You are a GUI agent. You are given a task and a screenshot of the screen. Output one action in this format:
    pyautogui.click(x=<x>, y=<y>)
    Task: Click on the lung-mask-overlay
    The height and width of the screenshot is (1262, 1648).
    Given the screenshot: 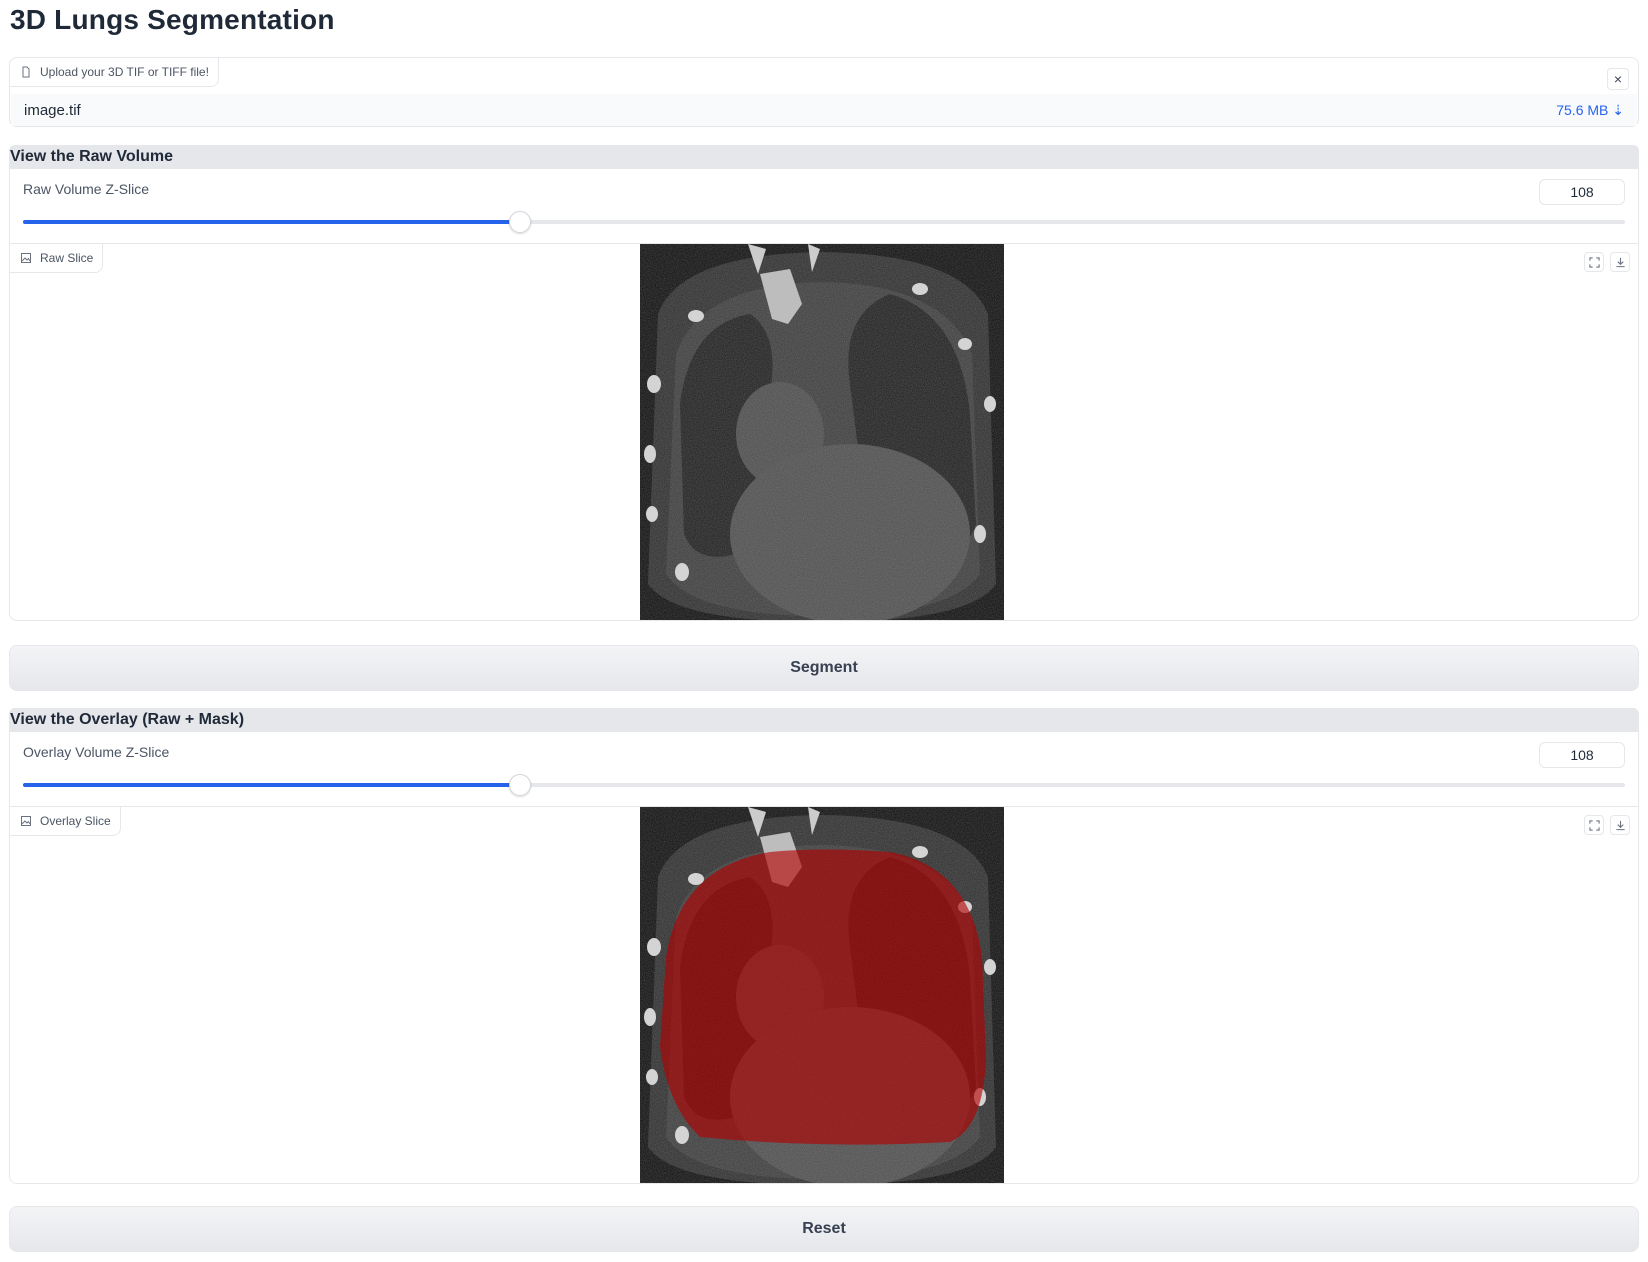 What is the action you would take?
    pyautogui.click(x=823, y=997)
    